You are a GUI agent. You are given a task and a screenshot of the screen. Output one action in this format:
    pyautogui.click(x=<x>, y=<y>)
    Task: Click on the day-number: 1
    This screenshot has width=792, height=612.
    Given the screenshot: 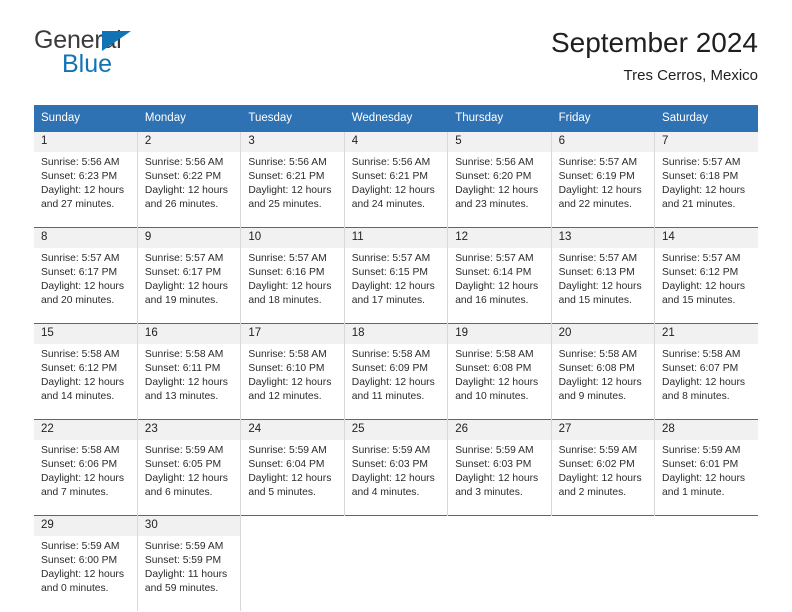 What is the action you would take?
    pyautogui.click(x=86, y=142)
    